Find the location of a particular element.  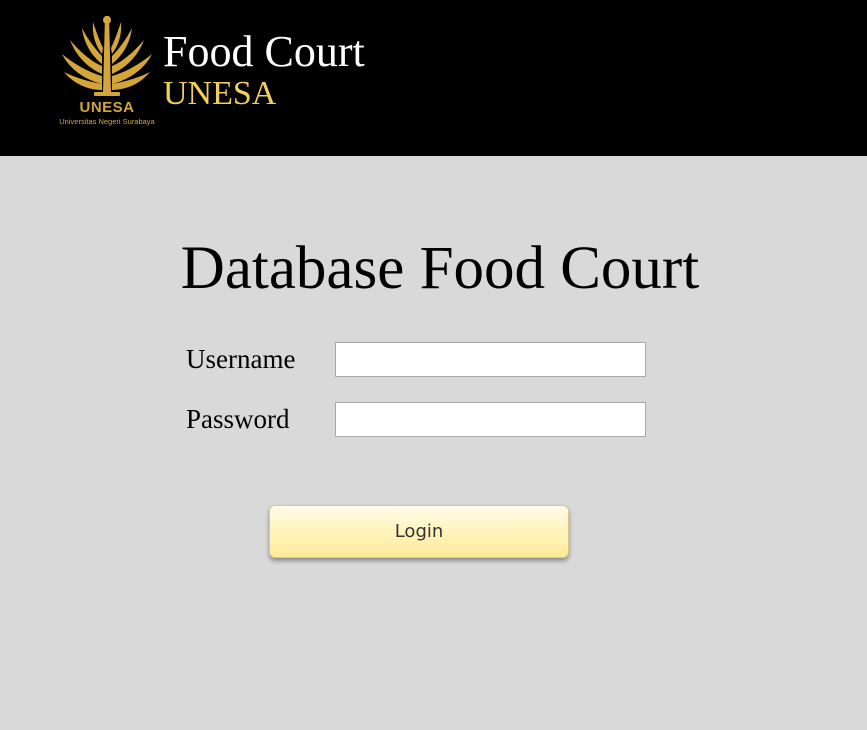

password-label: Password is located at coordinates (238, 419).